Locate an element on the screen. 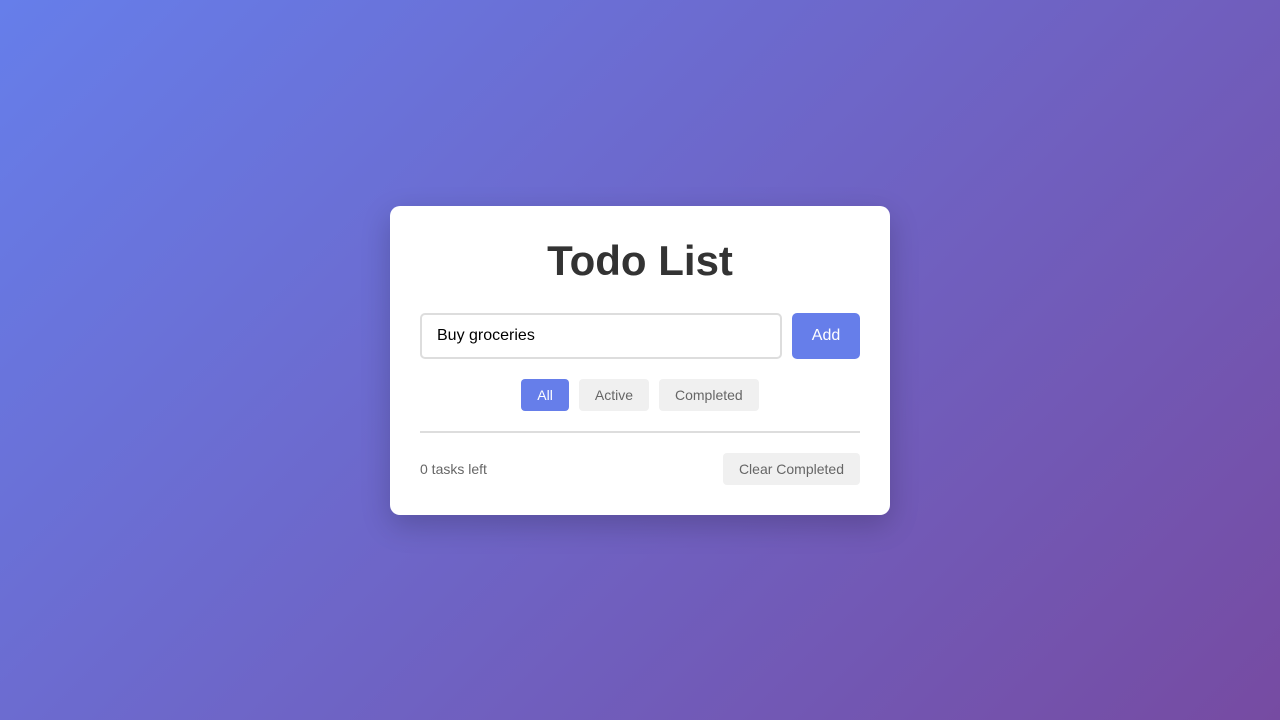 The width and height of the screenshot is (1280, 720). filter-all-button: All is located at coordinates (545, 395).